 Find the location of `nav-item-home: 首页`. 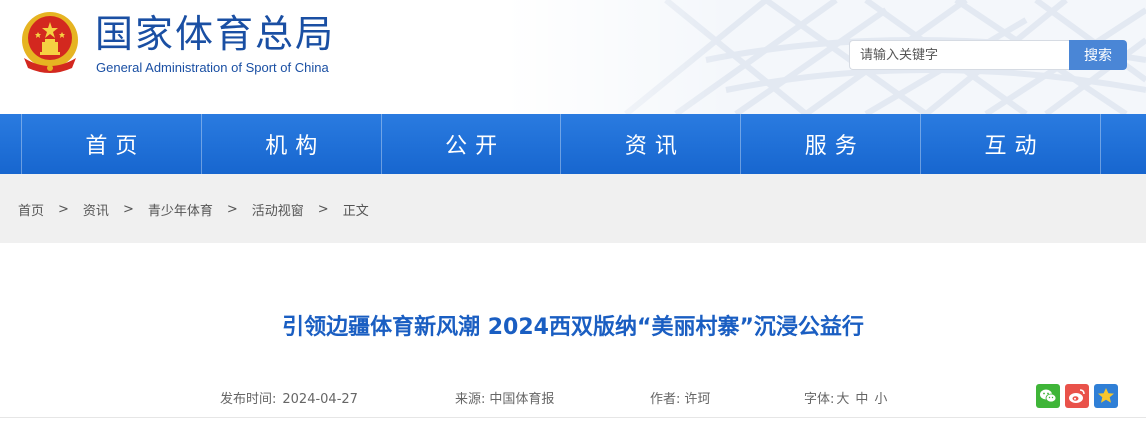

nav-item-home: 首页 is located at coordinates (111, 144).